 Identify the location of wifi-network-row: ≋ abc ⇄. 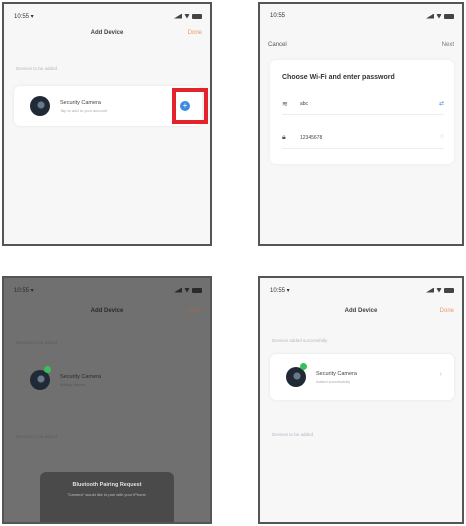
(363, 104).